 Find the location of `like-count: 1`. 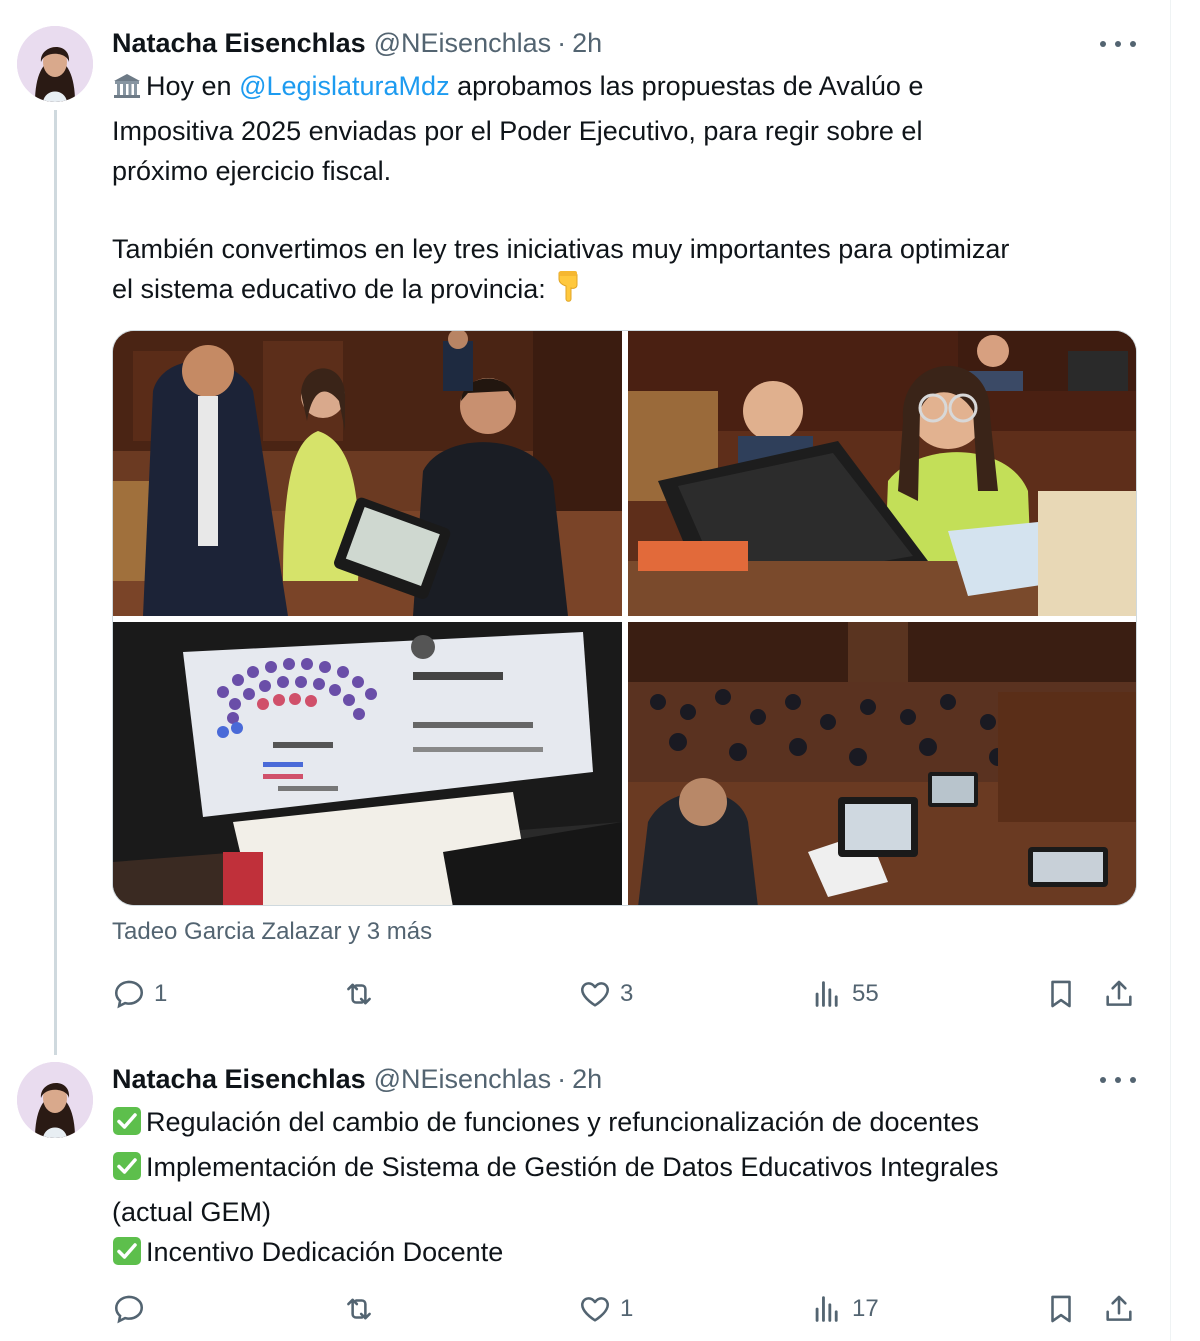

like-count: 1 is located at coordinates (627, 1308).